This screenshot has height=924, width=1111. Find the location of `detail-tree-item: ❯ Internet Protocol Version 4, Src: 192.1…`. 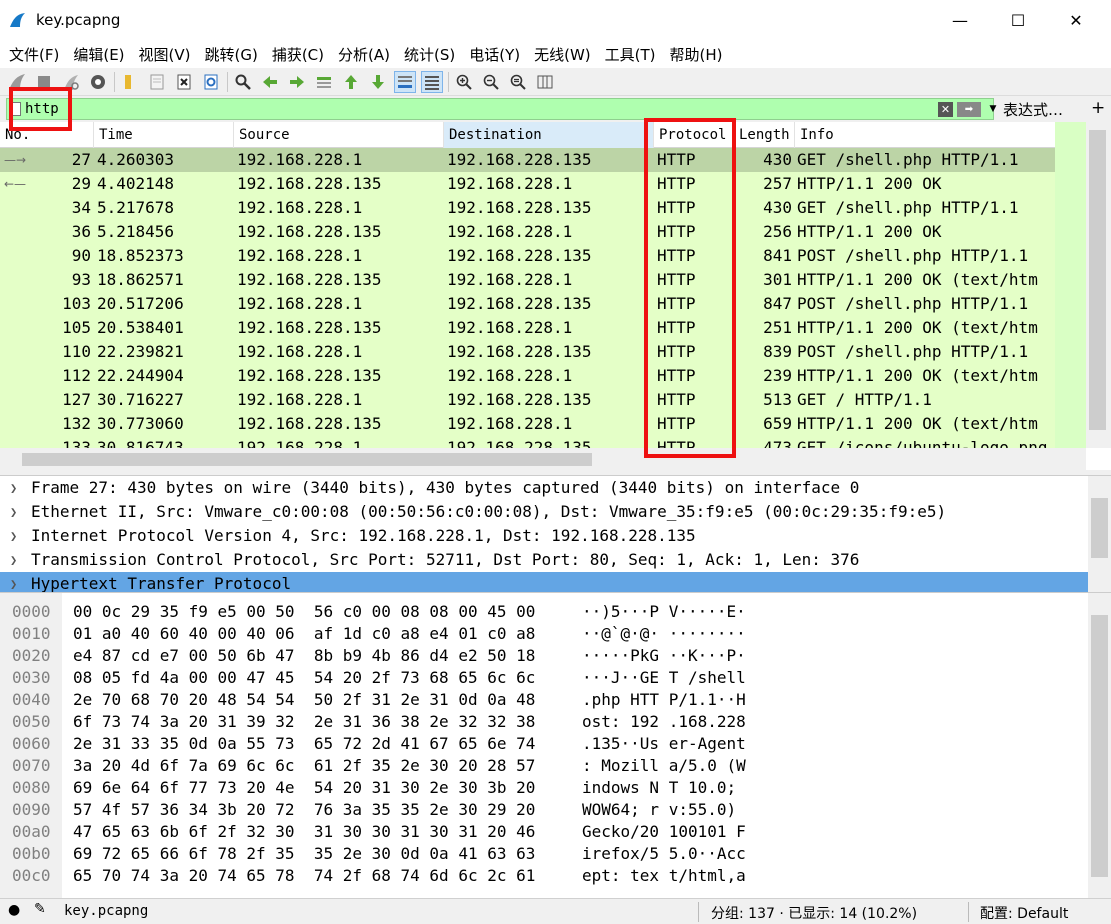

detail-tree-item: ❯ Internet Protocol Version 4, Src: 192.1… is located at coordinates (544, 536).